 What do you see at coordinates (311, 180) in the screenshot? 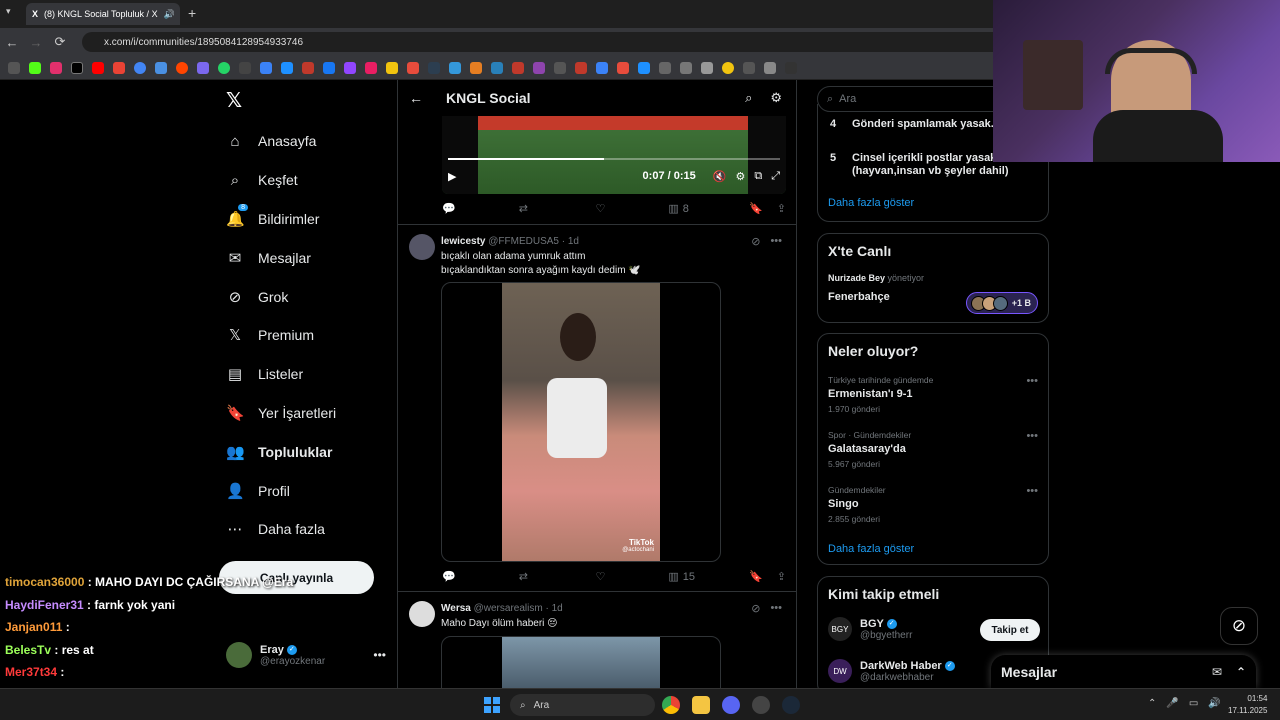
I see `sidebar-item-search: ⌕ Keşfet` at bounding box center [311, 180].